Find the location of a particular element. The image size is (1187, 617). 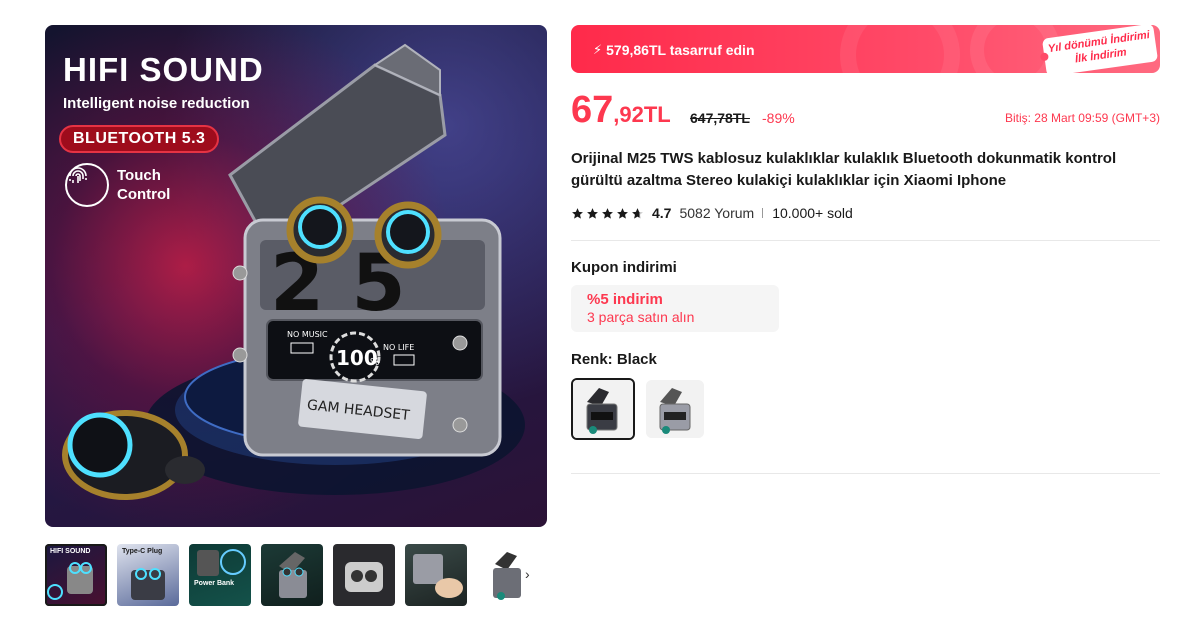

hero-title: HIFI SOUND is located at coordinates (163, 69).